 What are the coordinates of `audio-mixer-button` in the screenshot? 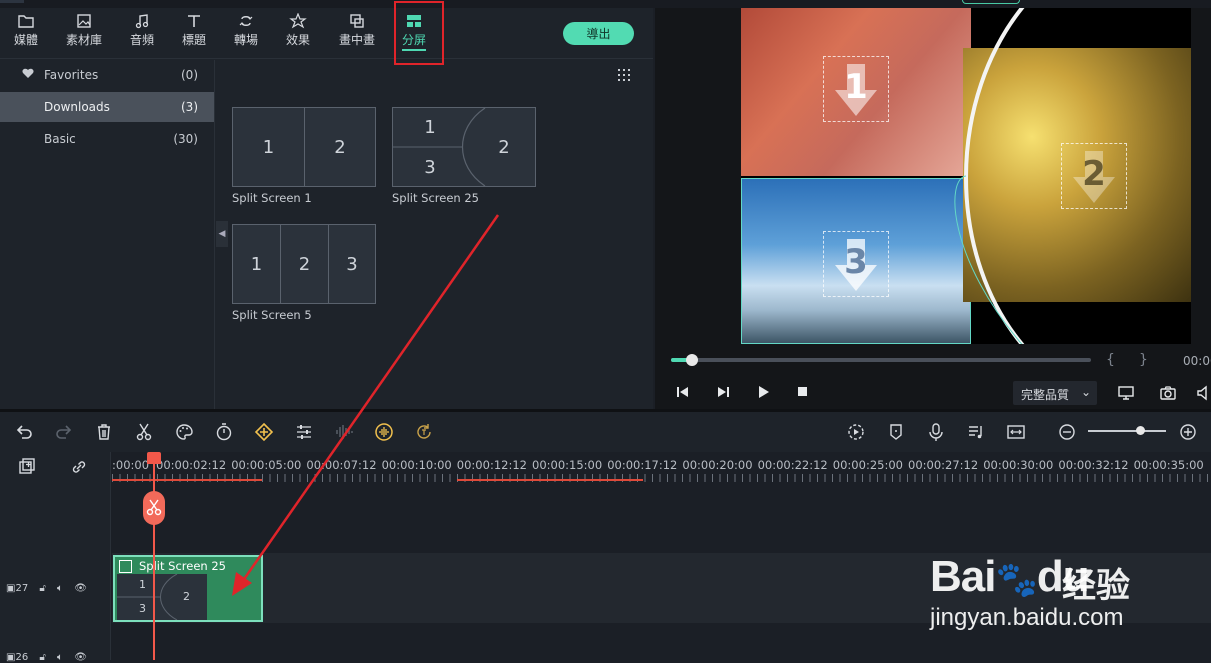 It's located at (344, 432).